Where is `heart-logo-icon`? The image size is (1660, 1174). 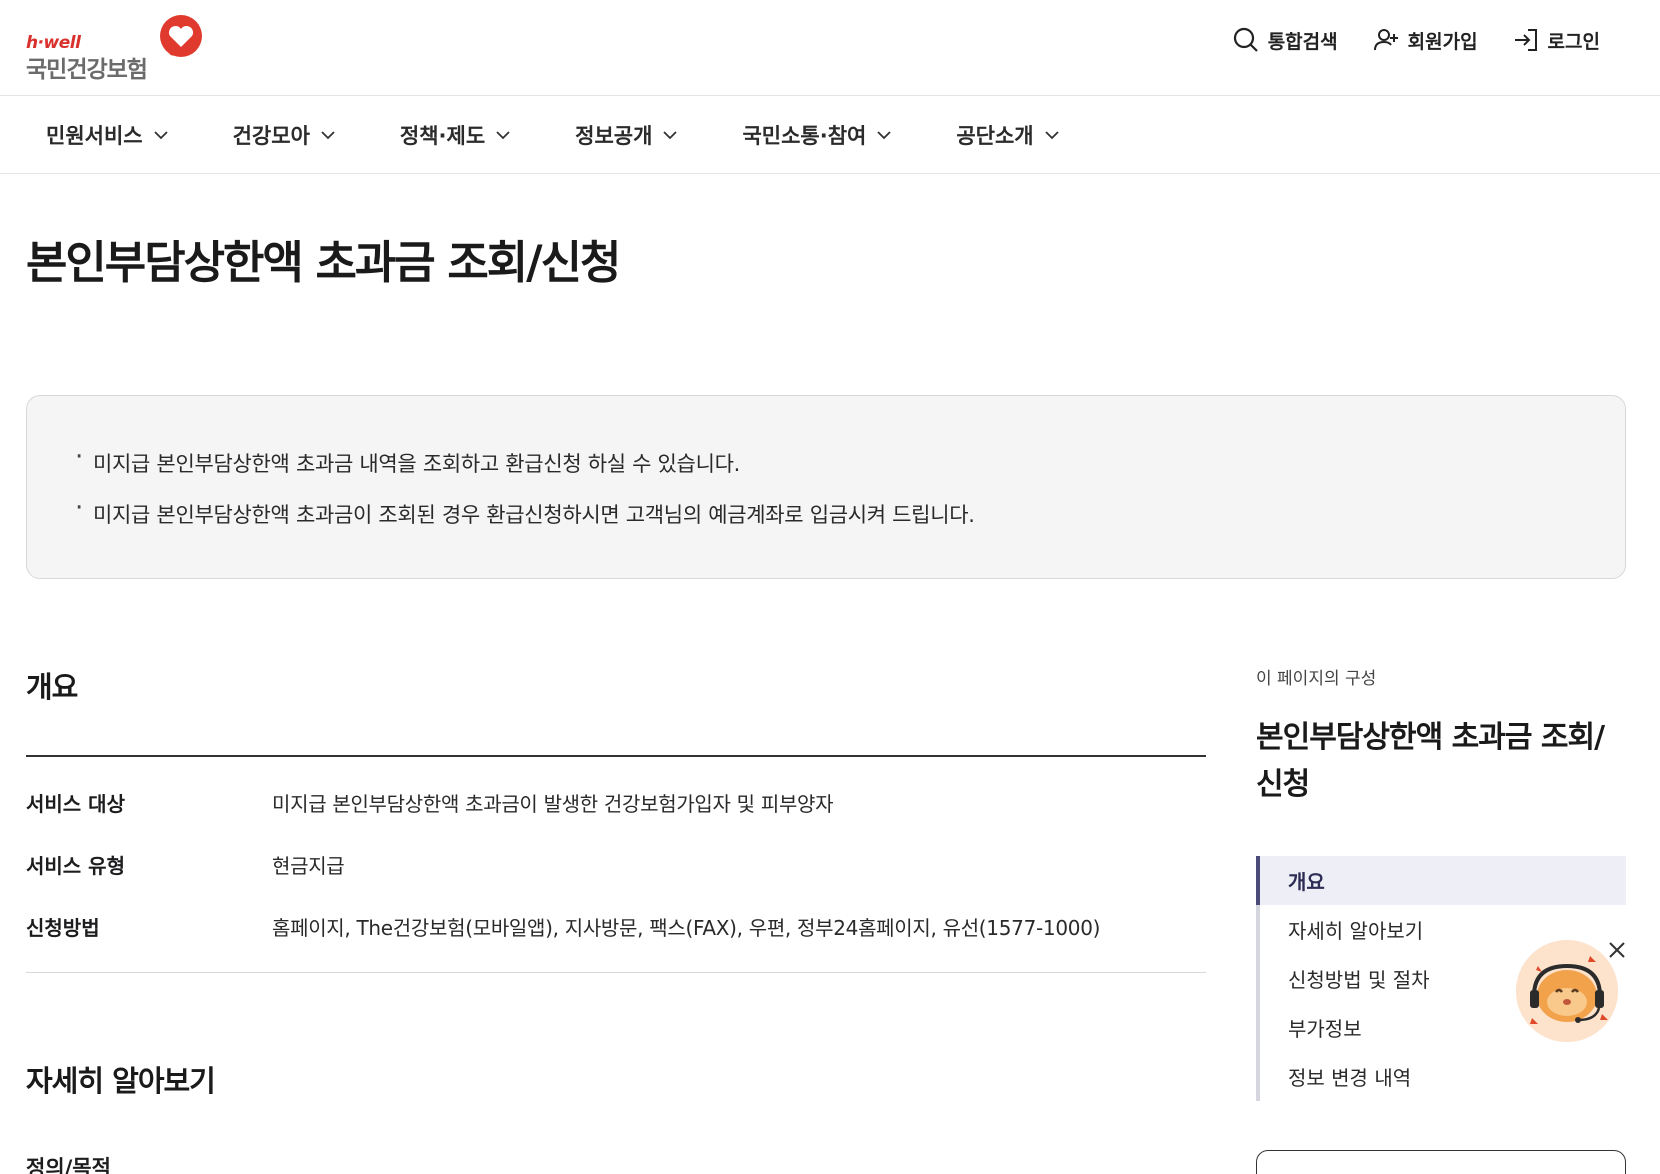
heart-logo-icon is located at coordinates (181, 36).